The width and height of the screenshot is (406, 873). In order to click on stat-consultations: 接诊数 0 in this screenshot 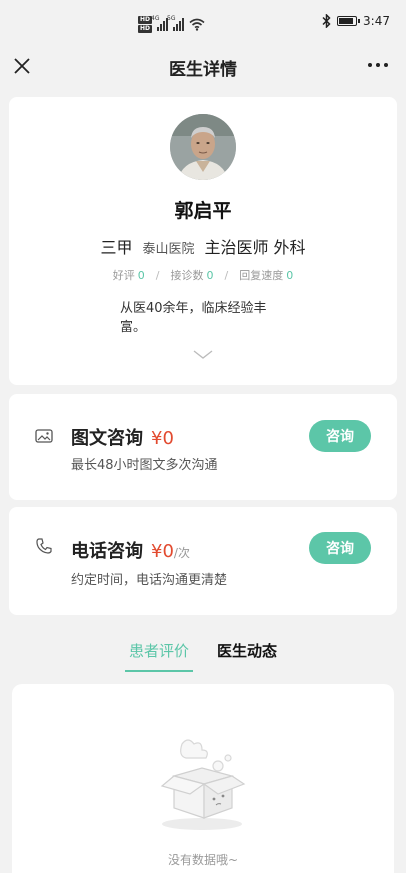, I will do `click(192, 275)`.